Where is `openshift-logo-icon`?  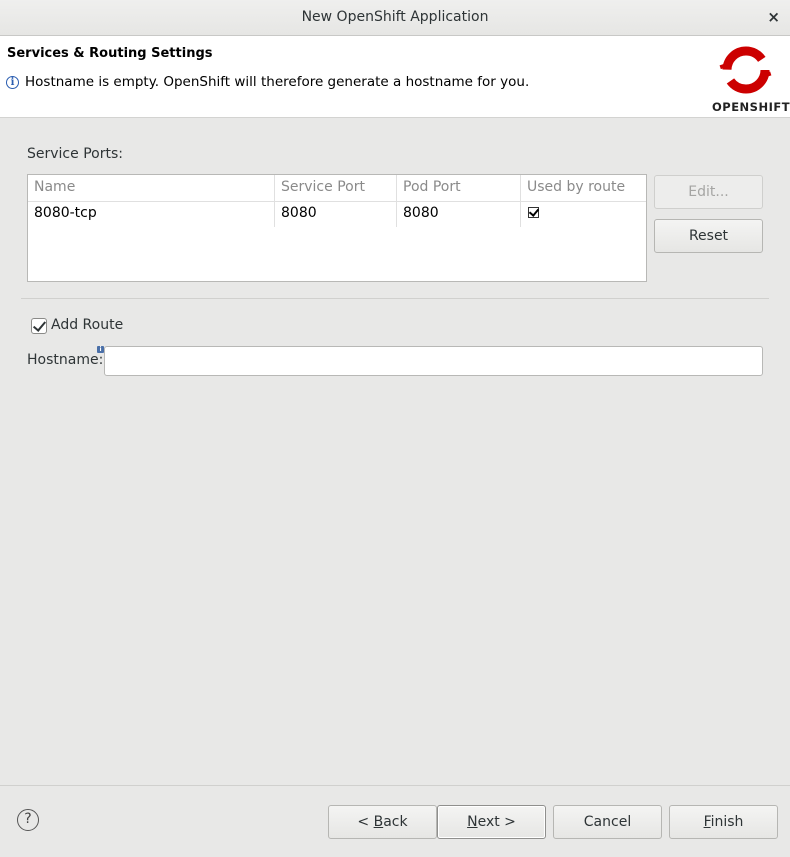 openshift-logo-icon is located at coordinates (745, 70).